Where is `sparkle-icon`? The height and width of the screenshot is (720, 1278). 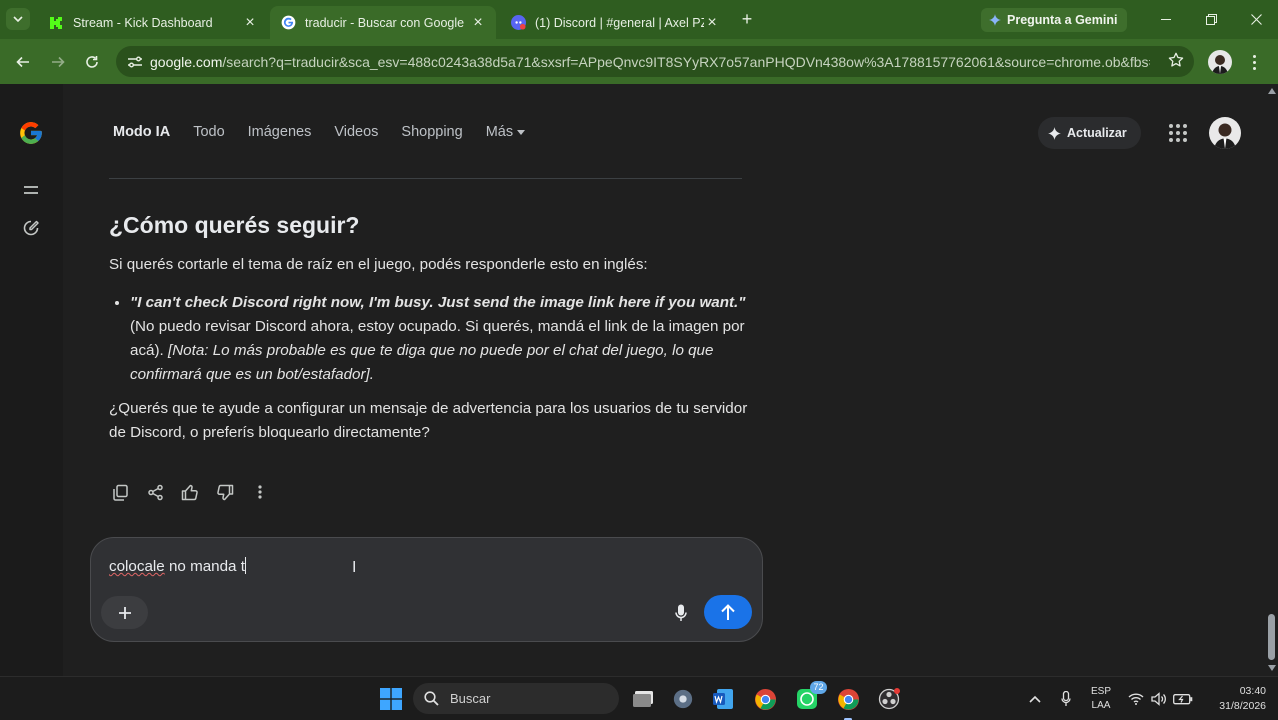 sparkle-icon is located at coordinates (1054, 133).